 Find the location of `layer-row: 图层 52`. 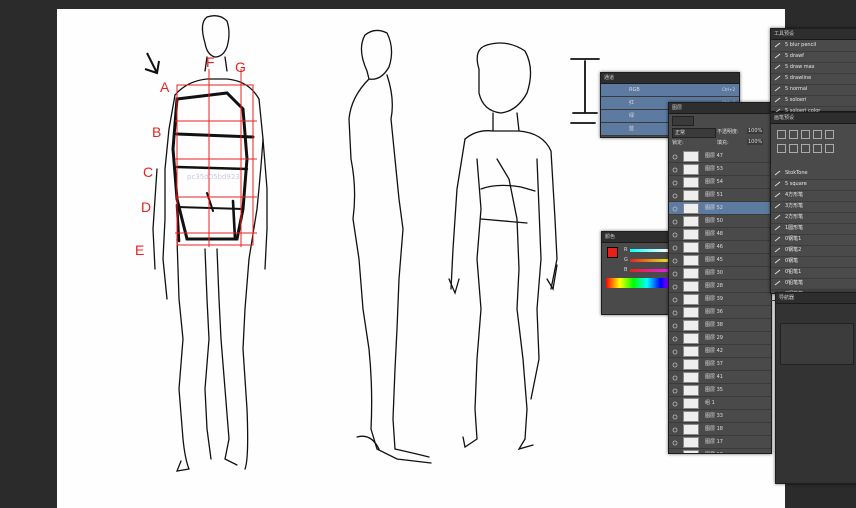

layer-row: 图层 52 is located at coordinates (720, 208).